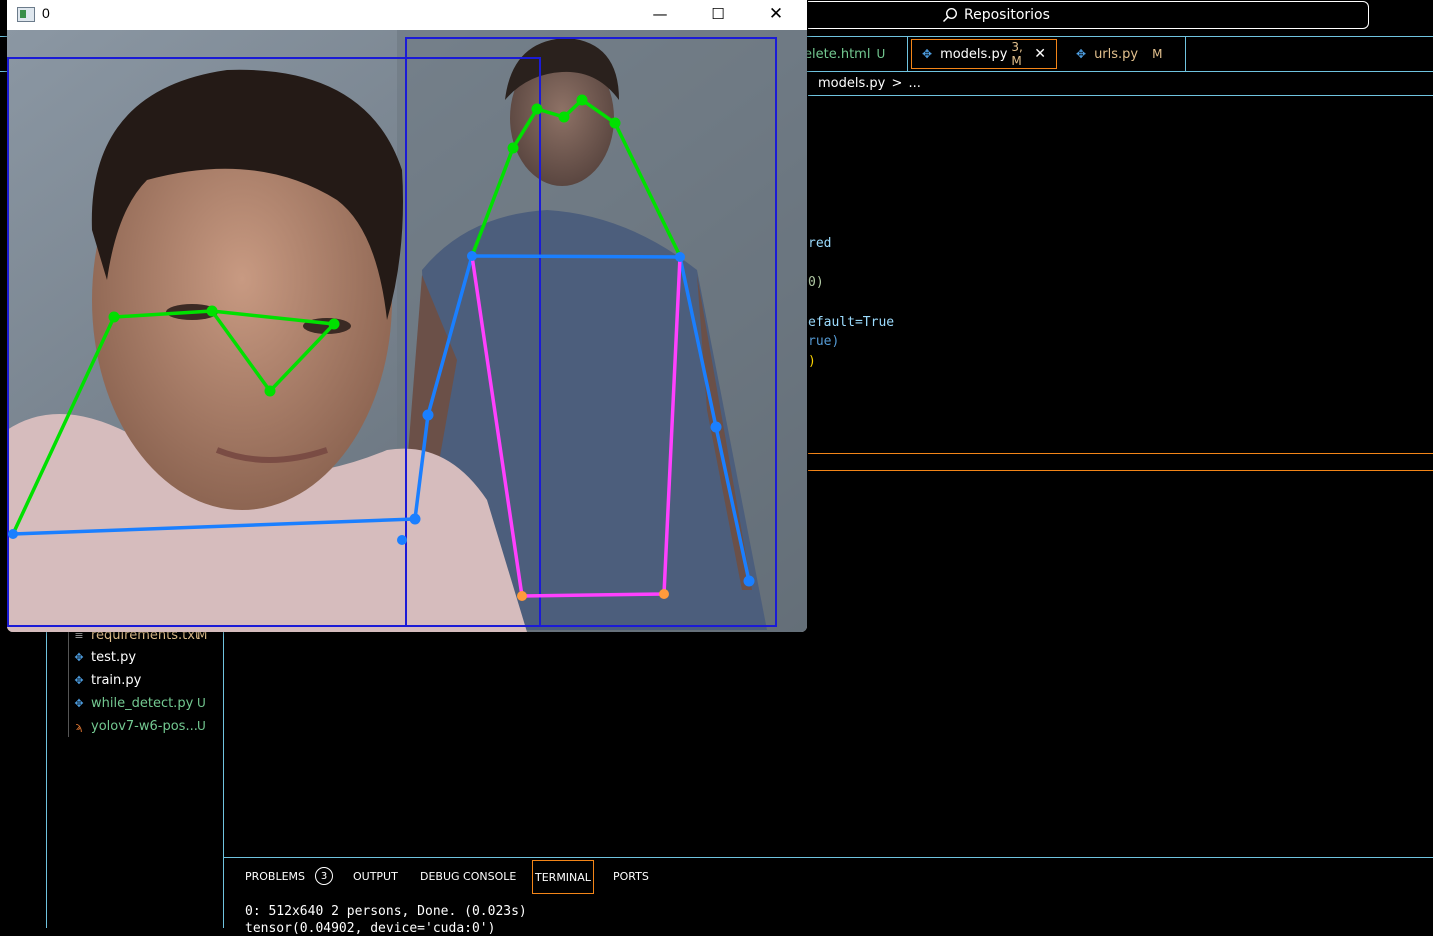 The height and width of the screenshot is (936, 1433). I want to click on tree-guide, so click(68, 684).